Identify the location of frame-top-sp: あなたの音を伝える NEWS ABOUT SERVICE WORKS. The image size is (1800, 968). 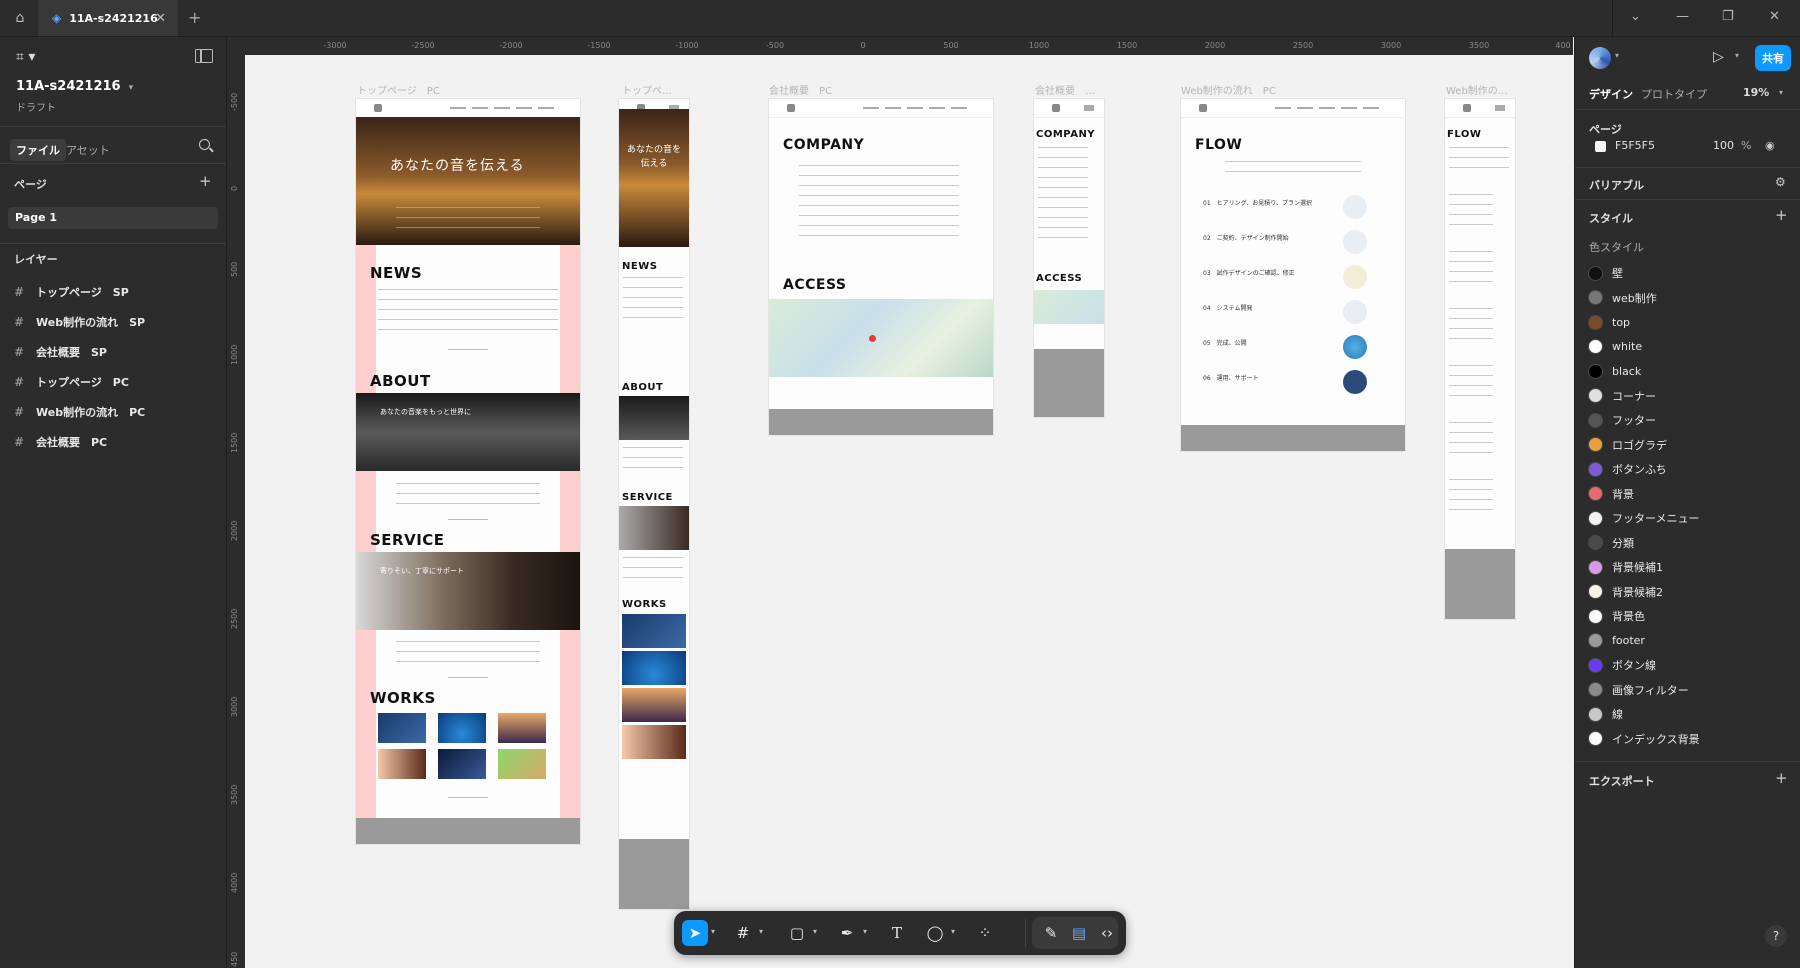
(654, 504).